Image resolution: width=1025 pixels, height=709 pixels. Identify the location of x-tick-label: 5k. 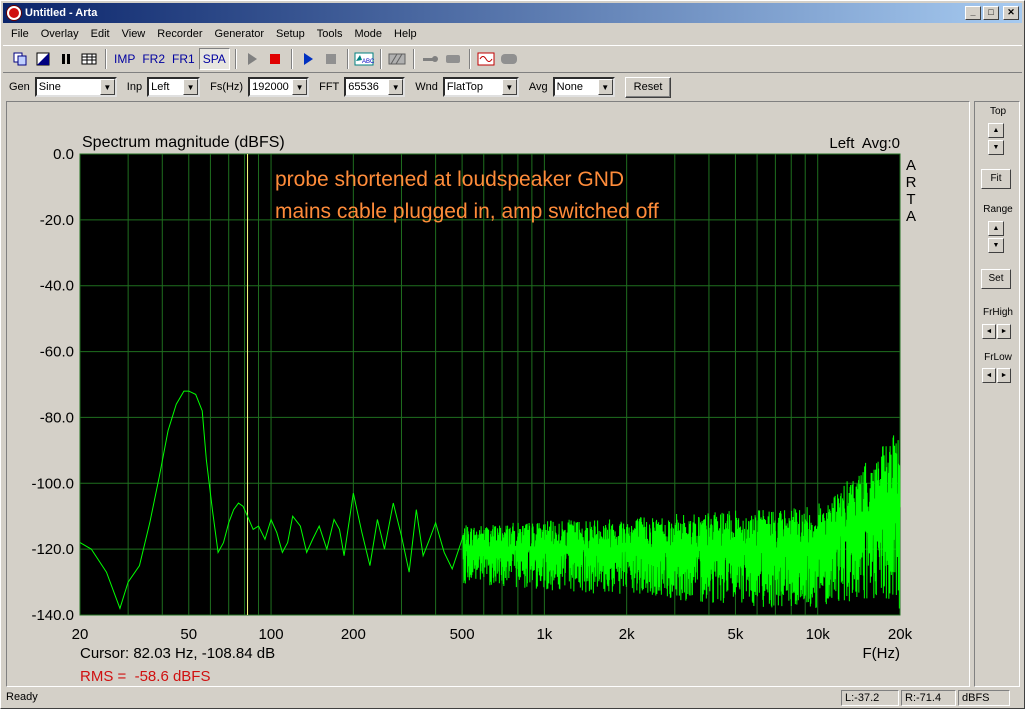
(736, 634).